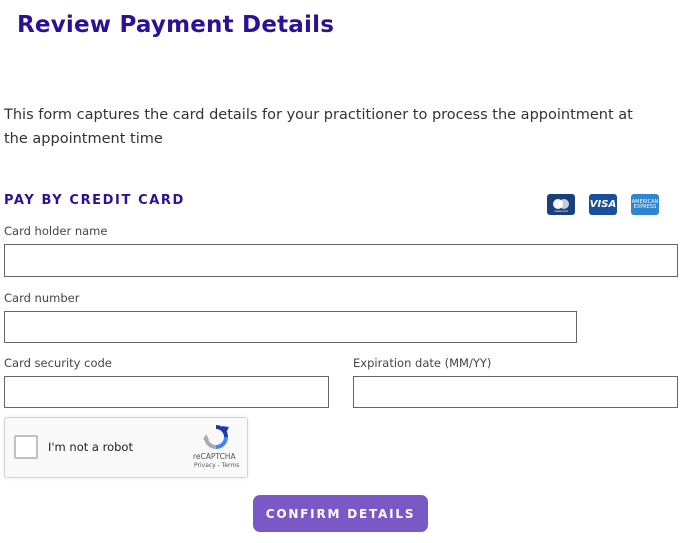 This screenshot has height=543, width=688. What do you see at coordinates (561, 204) in the screenshot?
I see `mastercard-icon: mastercard` at bounding box center [561, 204].